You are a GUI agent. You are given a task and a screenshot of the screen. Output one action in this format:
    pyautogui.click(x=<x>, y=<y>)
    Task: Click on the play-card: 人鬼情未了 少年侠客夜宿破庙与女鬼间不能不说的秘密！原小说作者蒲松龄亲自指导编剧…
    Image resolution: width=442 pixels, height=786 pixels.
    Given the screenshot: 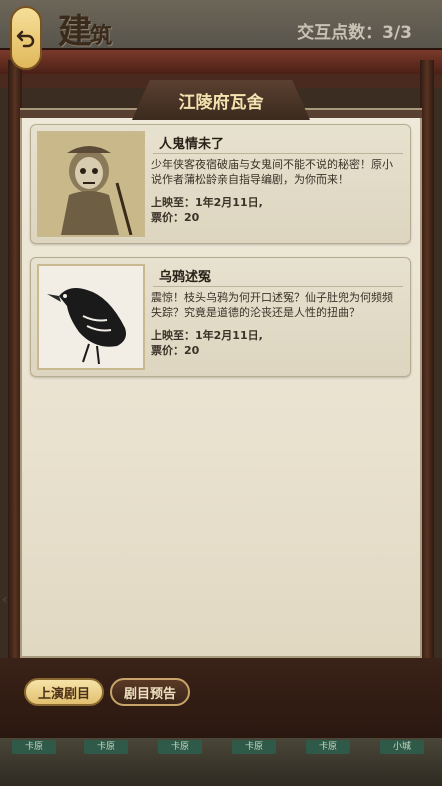 What is the action you would take?
    pyautogui.click(x=220, y=184)
    